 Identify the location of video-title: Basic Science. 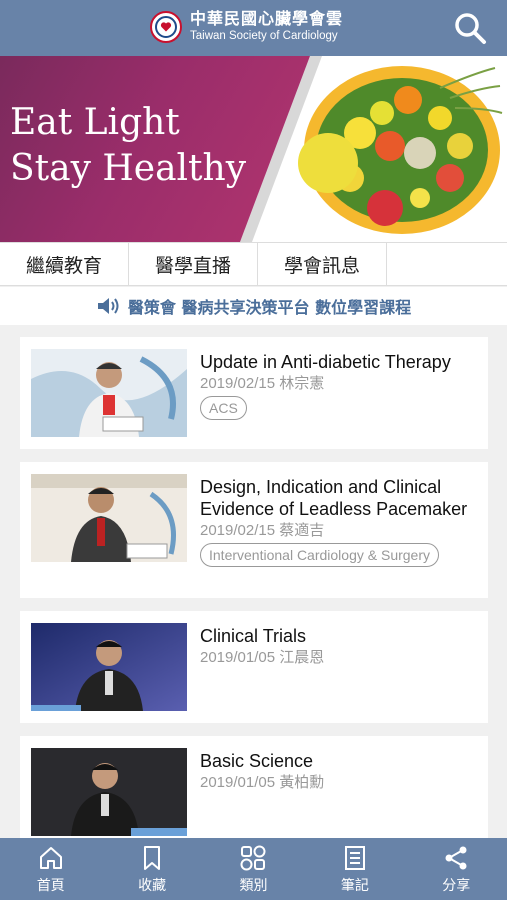
(257, 761).